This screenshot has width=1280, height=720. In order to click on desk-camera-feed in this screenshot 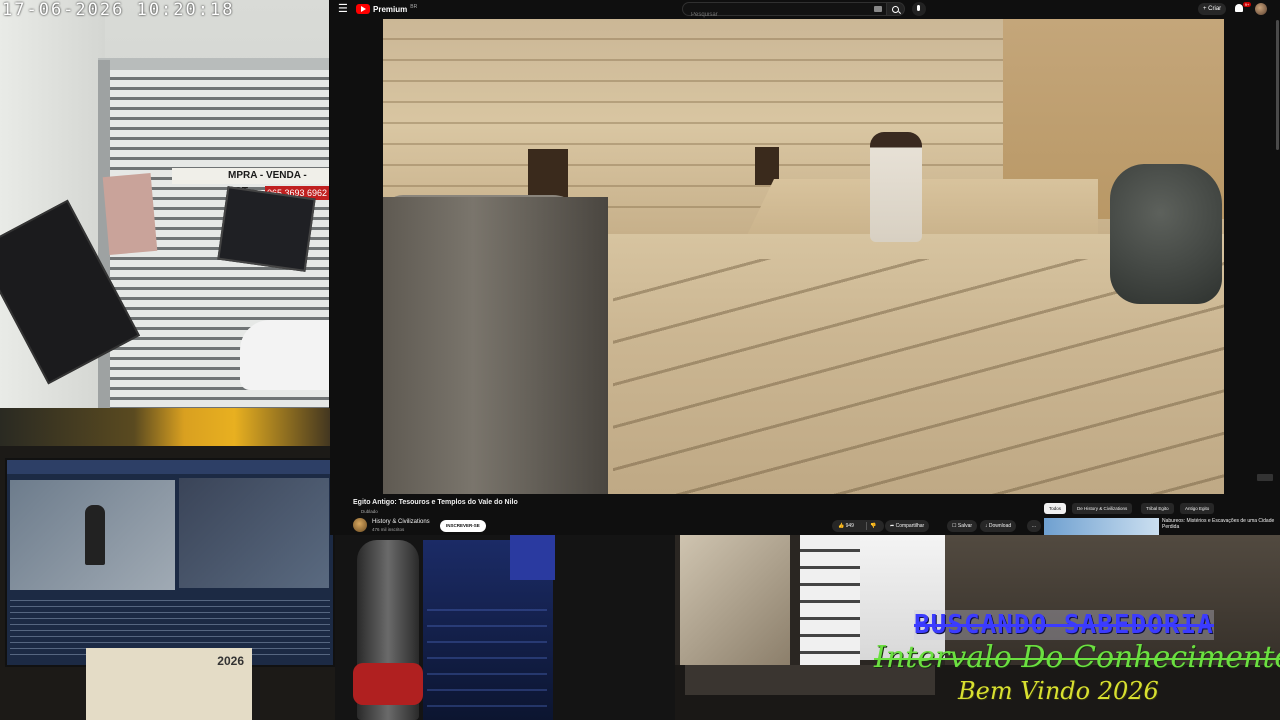, I will do `click(505, 627)`.